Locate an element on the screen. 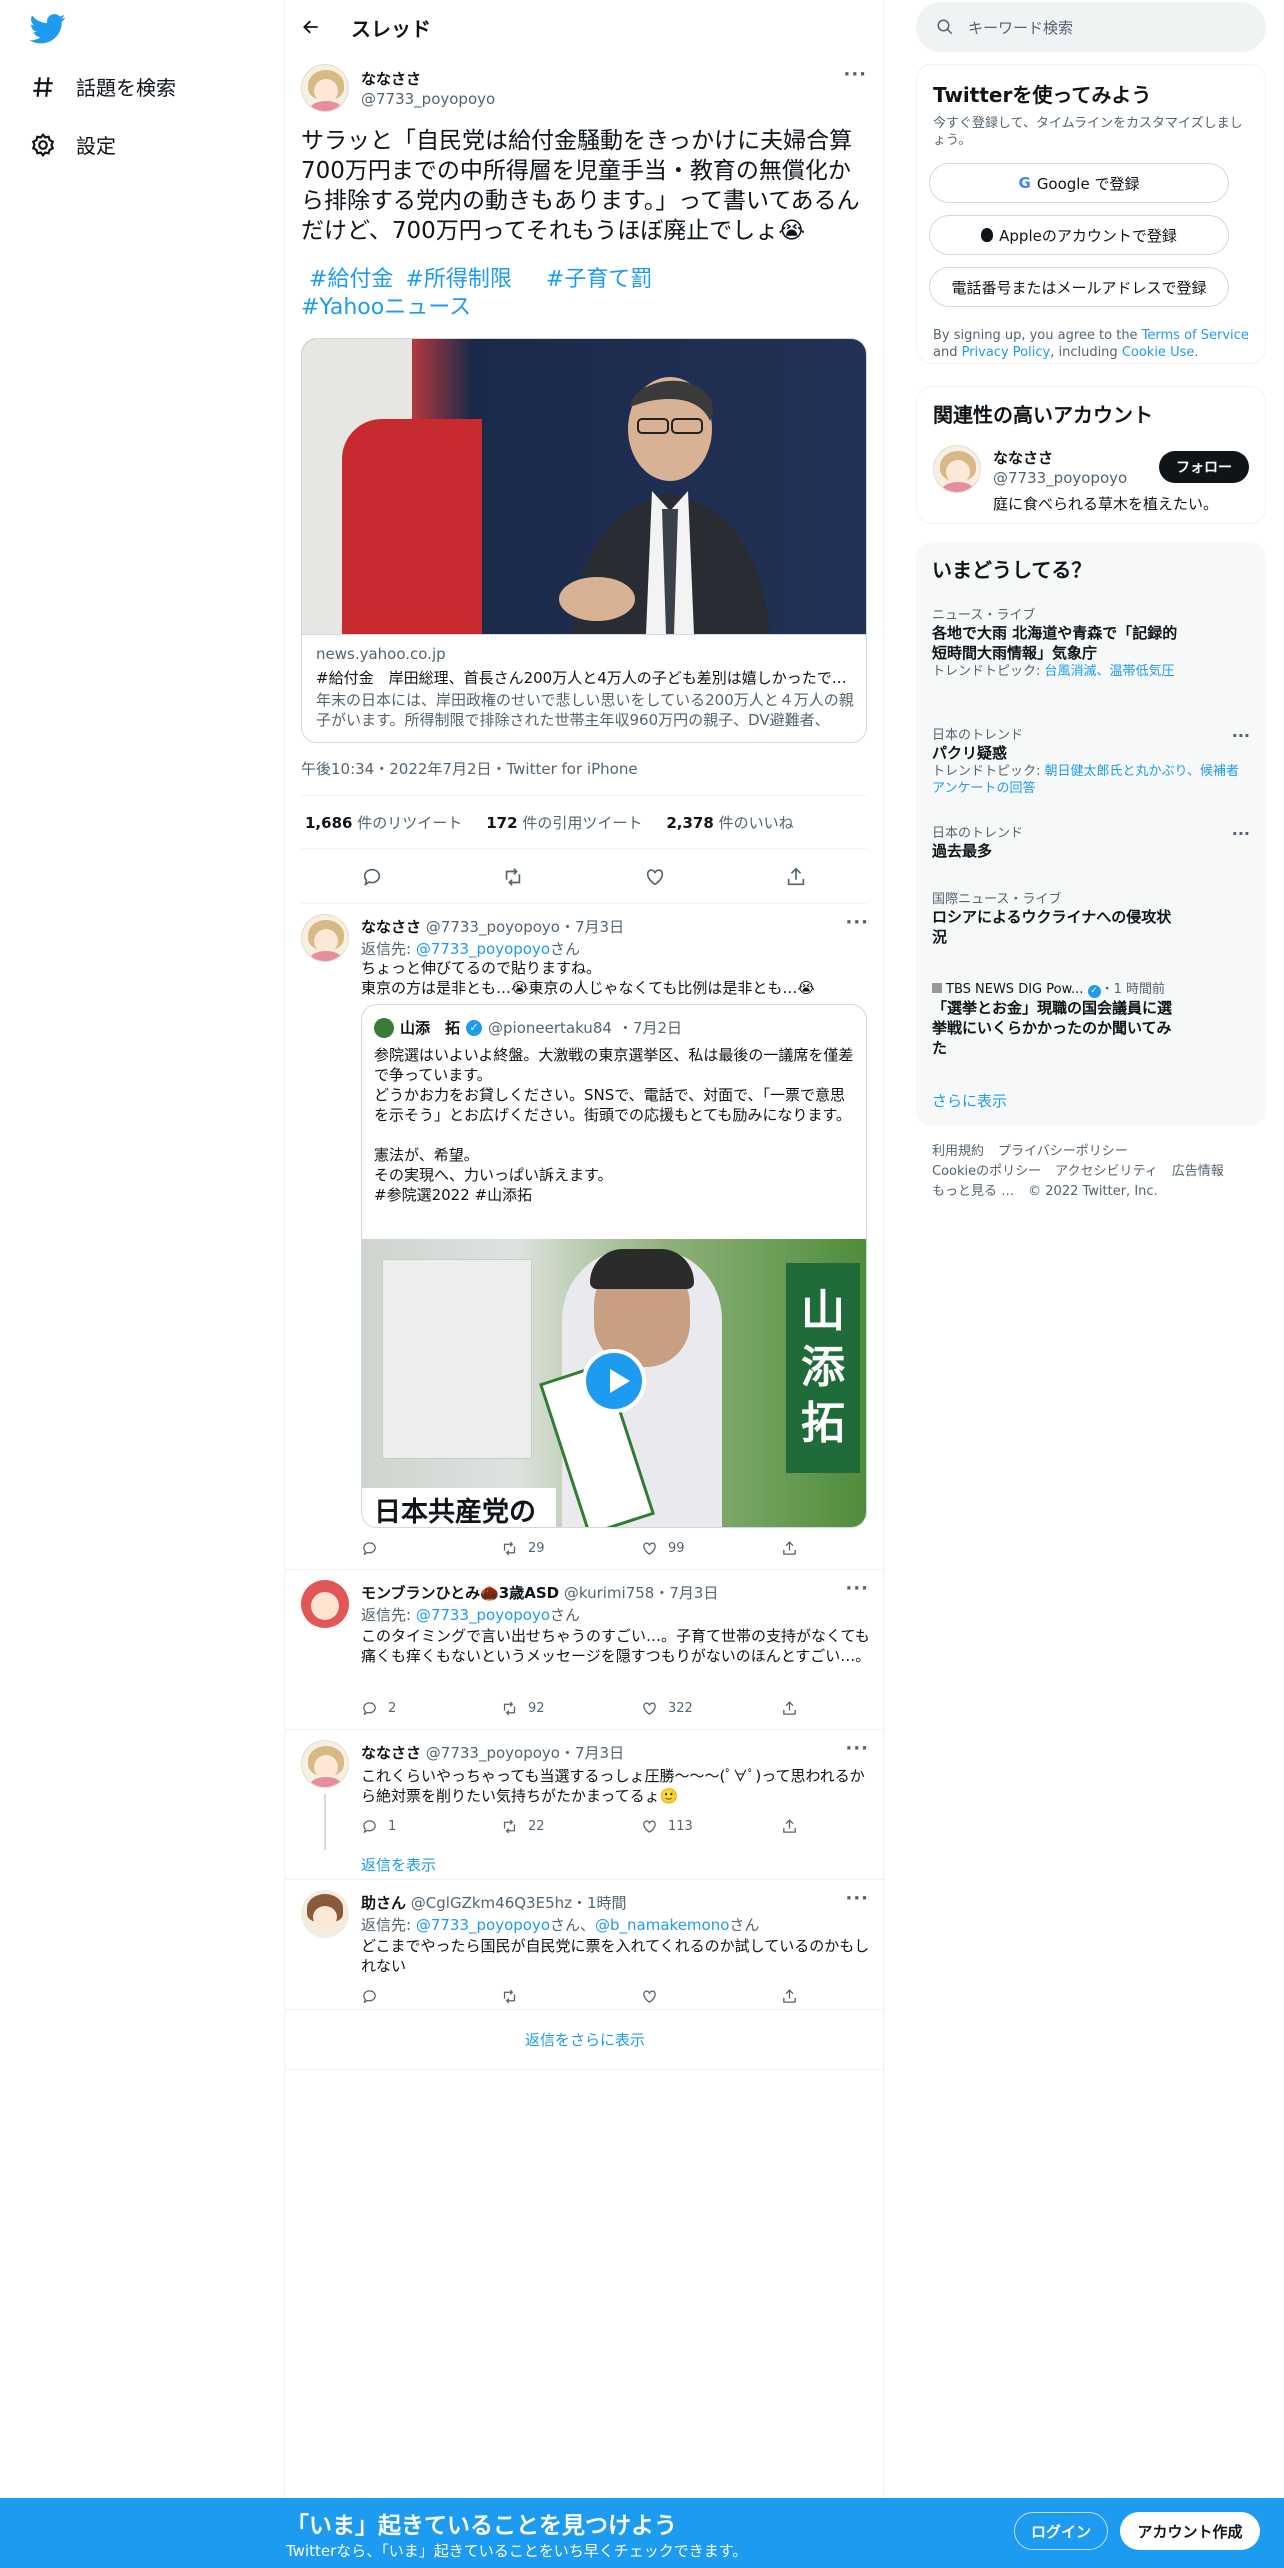 The height and width of the screenshot is (2568, 1284). login-button: ログイン is located at coordinates (1061, 2531).